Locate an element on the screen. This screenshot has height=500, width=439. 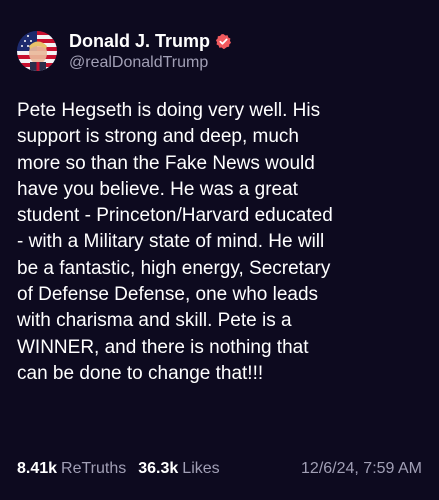
avatar is located at coordinates (37, 51).